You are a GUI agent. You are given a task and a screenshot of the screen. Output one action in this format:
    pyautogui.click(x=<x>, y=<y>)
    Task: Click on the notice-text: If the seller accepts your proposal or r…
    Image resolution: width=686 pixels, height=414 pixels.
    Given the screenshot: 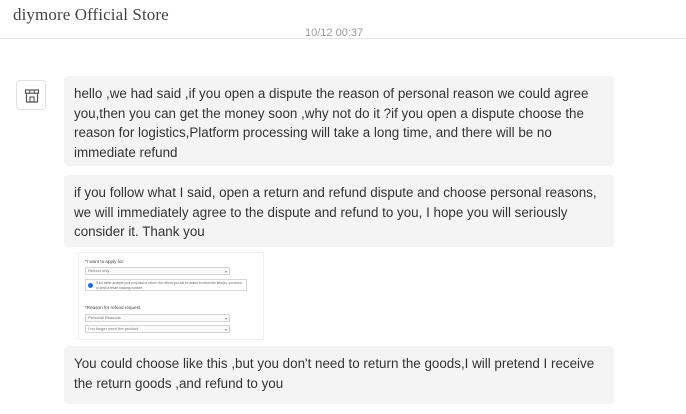 What is the action you would take?
    pyautogui.click(x=169, y=285)
    